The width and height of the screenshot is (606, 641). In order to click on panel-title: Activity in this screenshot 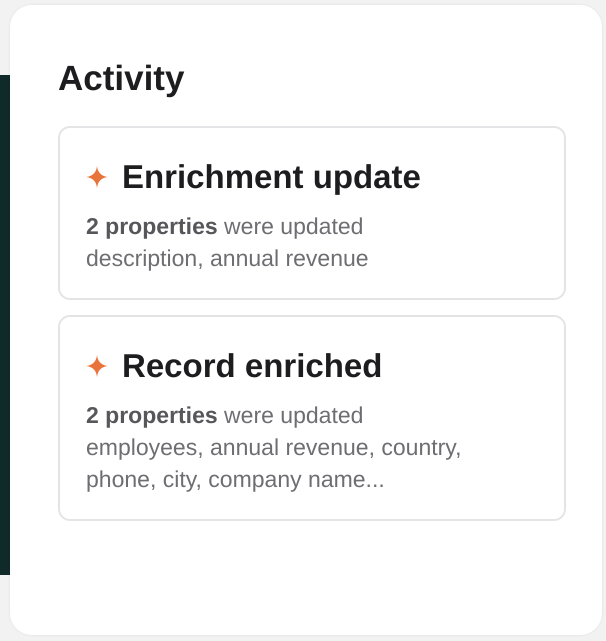, I will do `click(122, 79)`.